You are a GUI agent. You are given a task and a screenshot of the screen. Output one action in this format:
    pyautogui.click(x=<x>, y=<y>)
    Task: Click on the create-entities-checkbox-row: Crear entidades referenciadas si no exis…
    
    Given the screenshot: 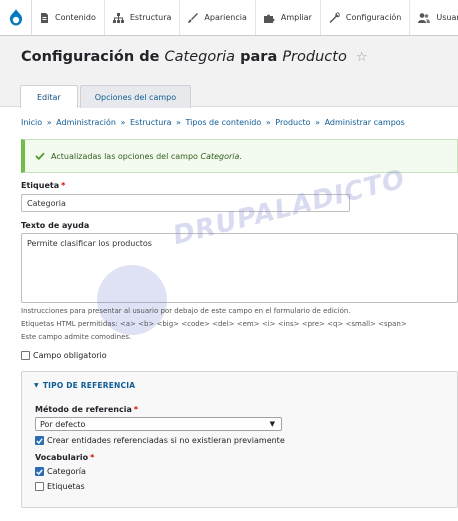 What is the action you would take?
    pyautogui.click(x=160, y=440)
    